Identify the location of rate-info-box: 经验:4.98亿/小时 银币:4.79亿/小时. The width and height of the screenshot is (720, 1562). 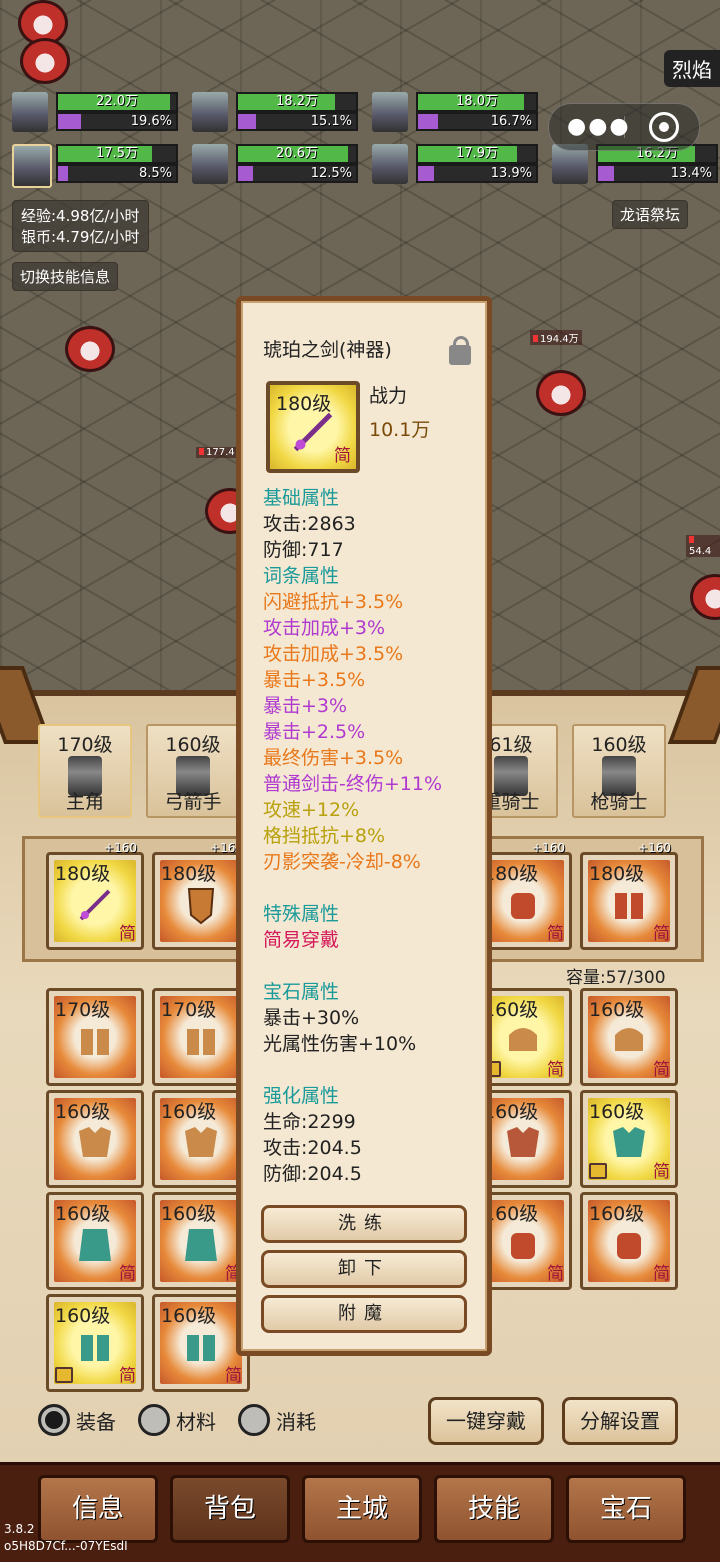
(80, 226).